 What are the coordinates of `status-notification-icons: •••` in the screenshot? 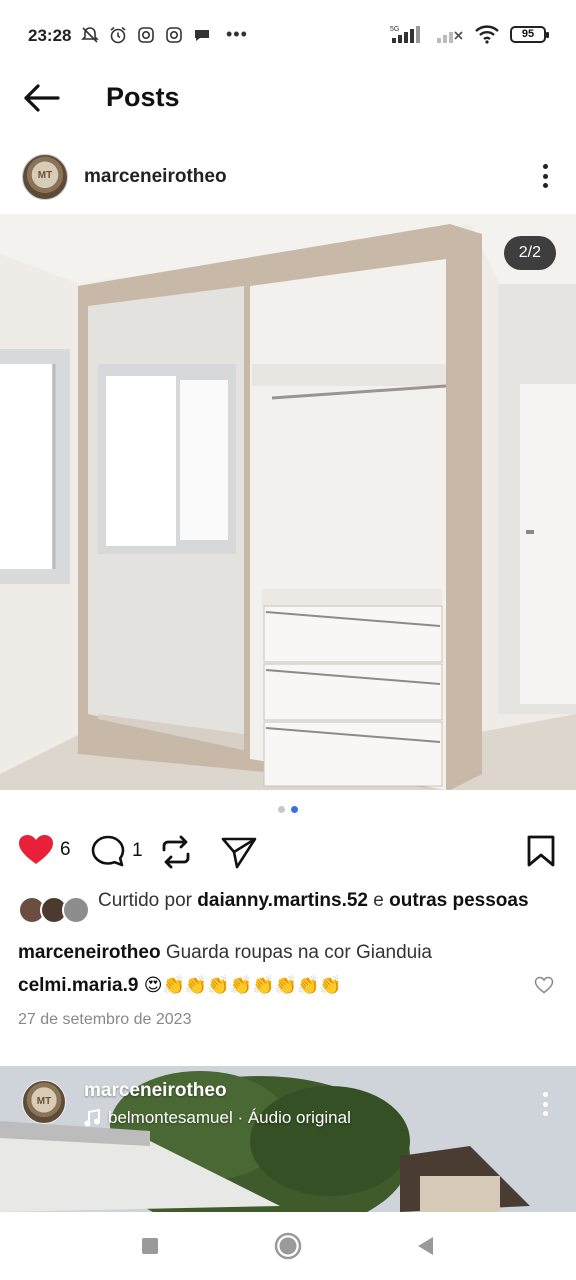 It's located at (164, 34).